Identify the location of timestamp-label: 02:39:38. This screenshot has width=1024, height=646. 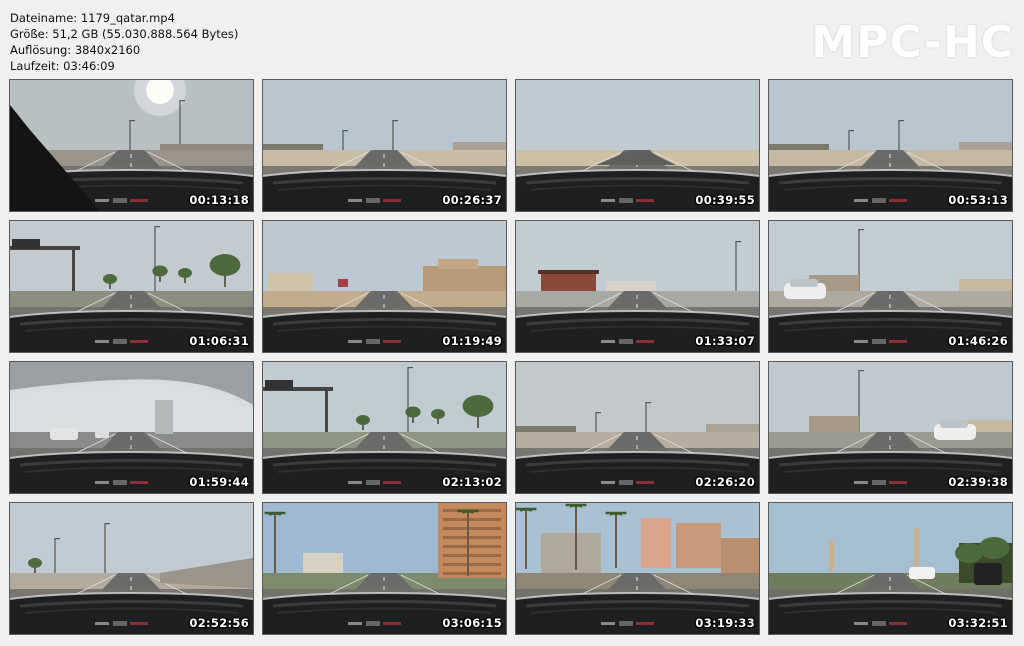
(978, 482).